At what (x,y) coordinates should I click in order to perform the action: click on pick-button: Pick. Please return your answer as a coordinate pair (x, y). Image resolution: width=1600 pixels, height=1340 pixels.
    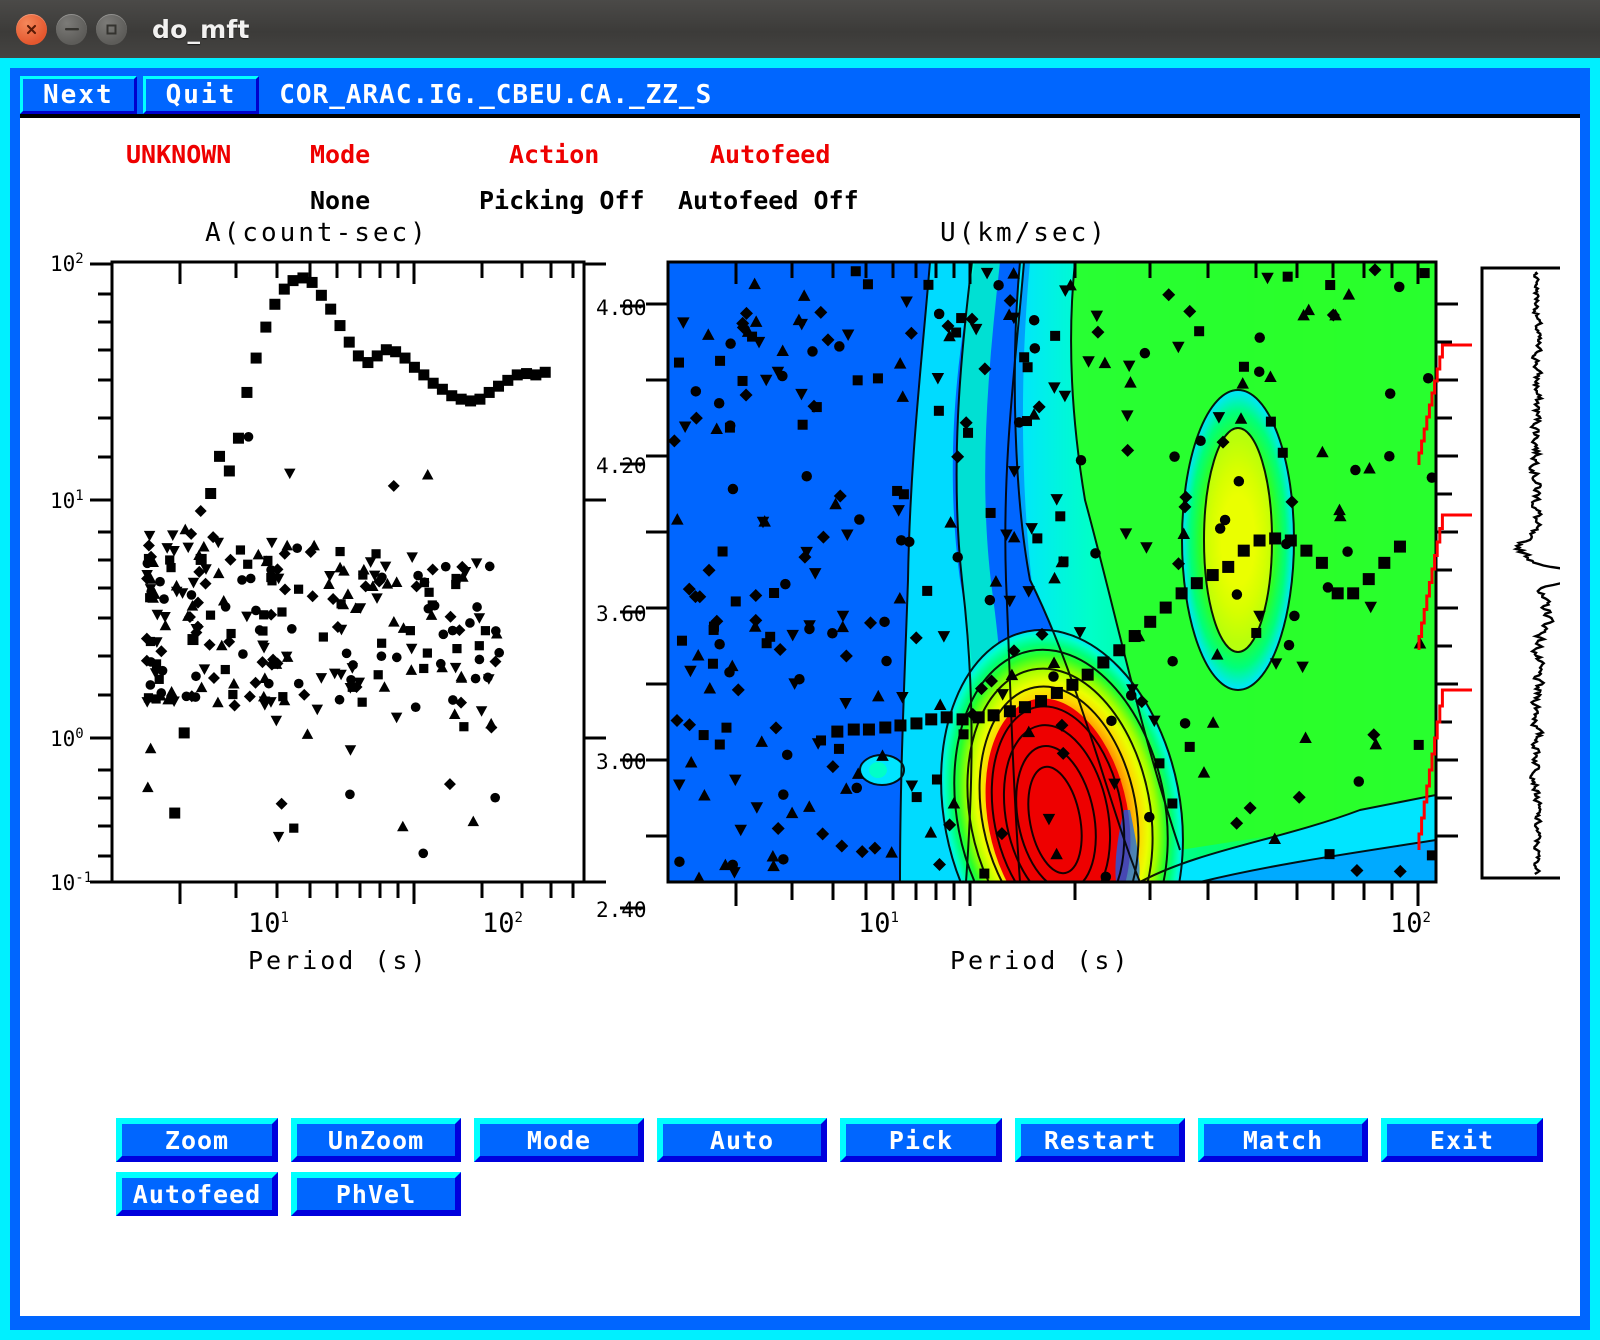
    Looking at the image, I should click on (921, 1140).